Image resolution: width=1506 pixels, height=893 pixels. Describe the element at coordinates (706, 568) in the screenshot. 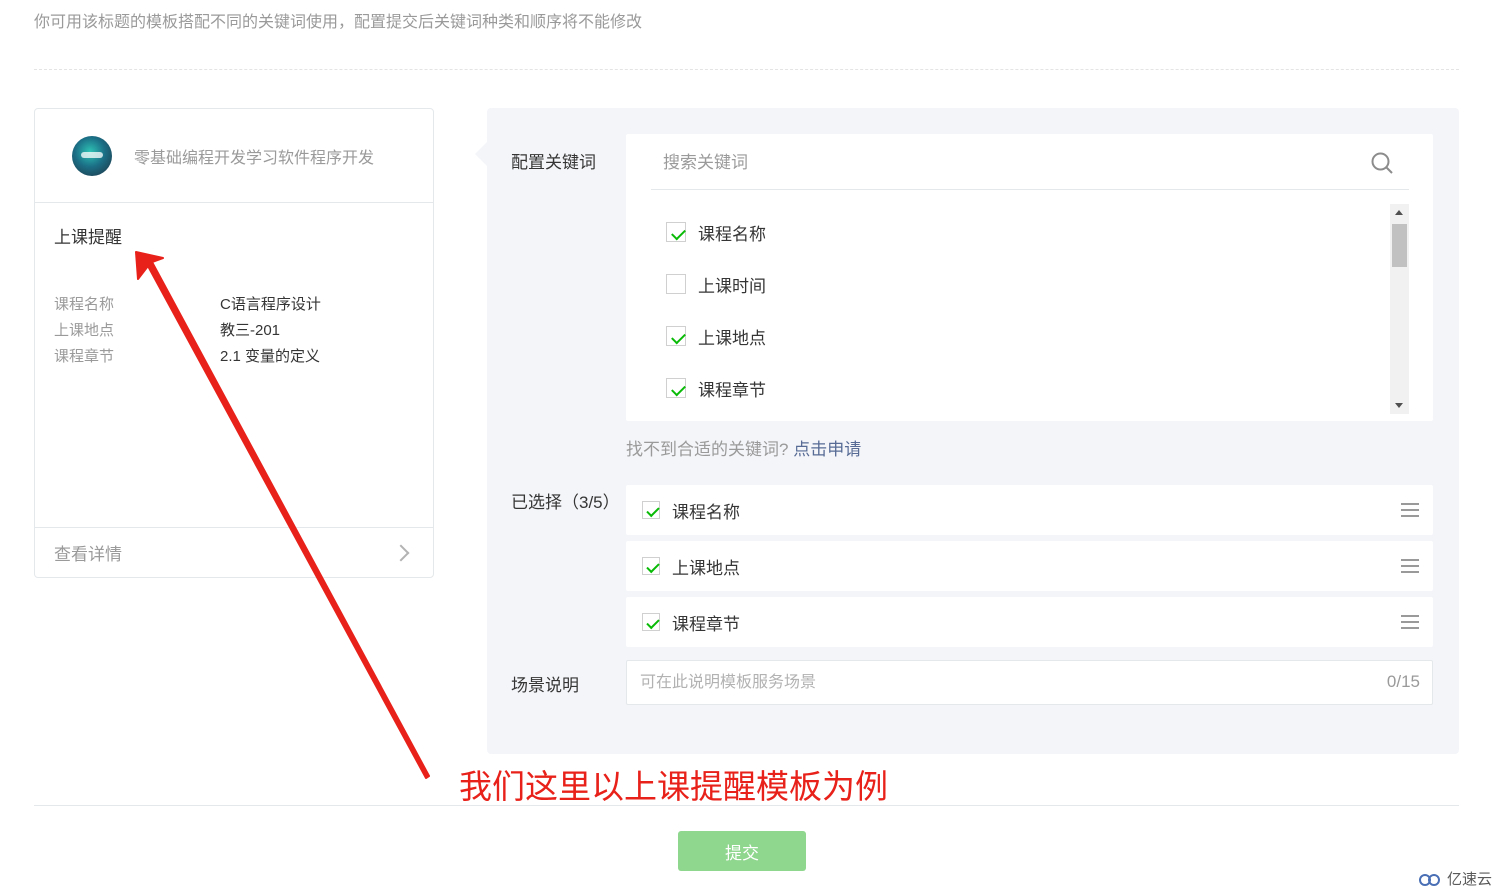

I see `selected-keyword-label: 上课地点` at that location.